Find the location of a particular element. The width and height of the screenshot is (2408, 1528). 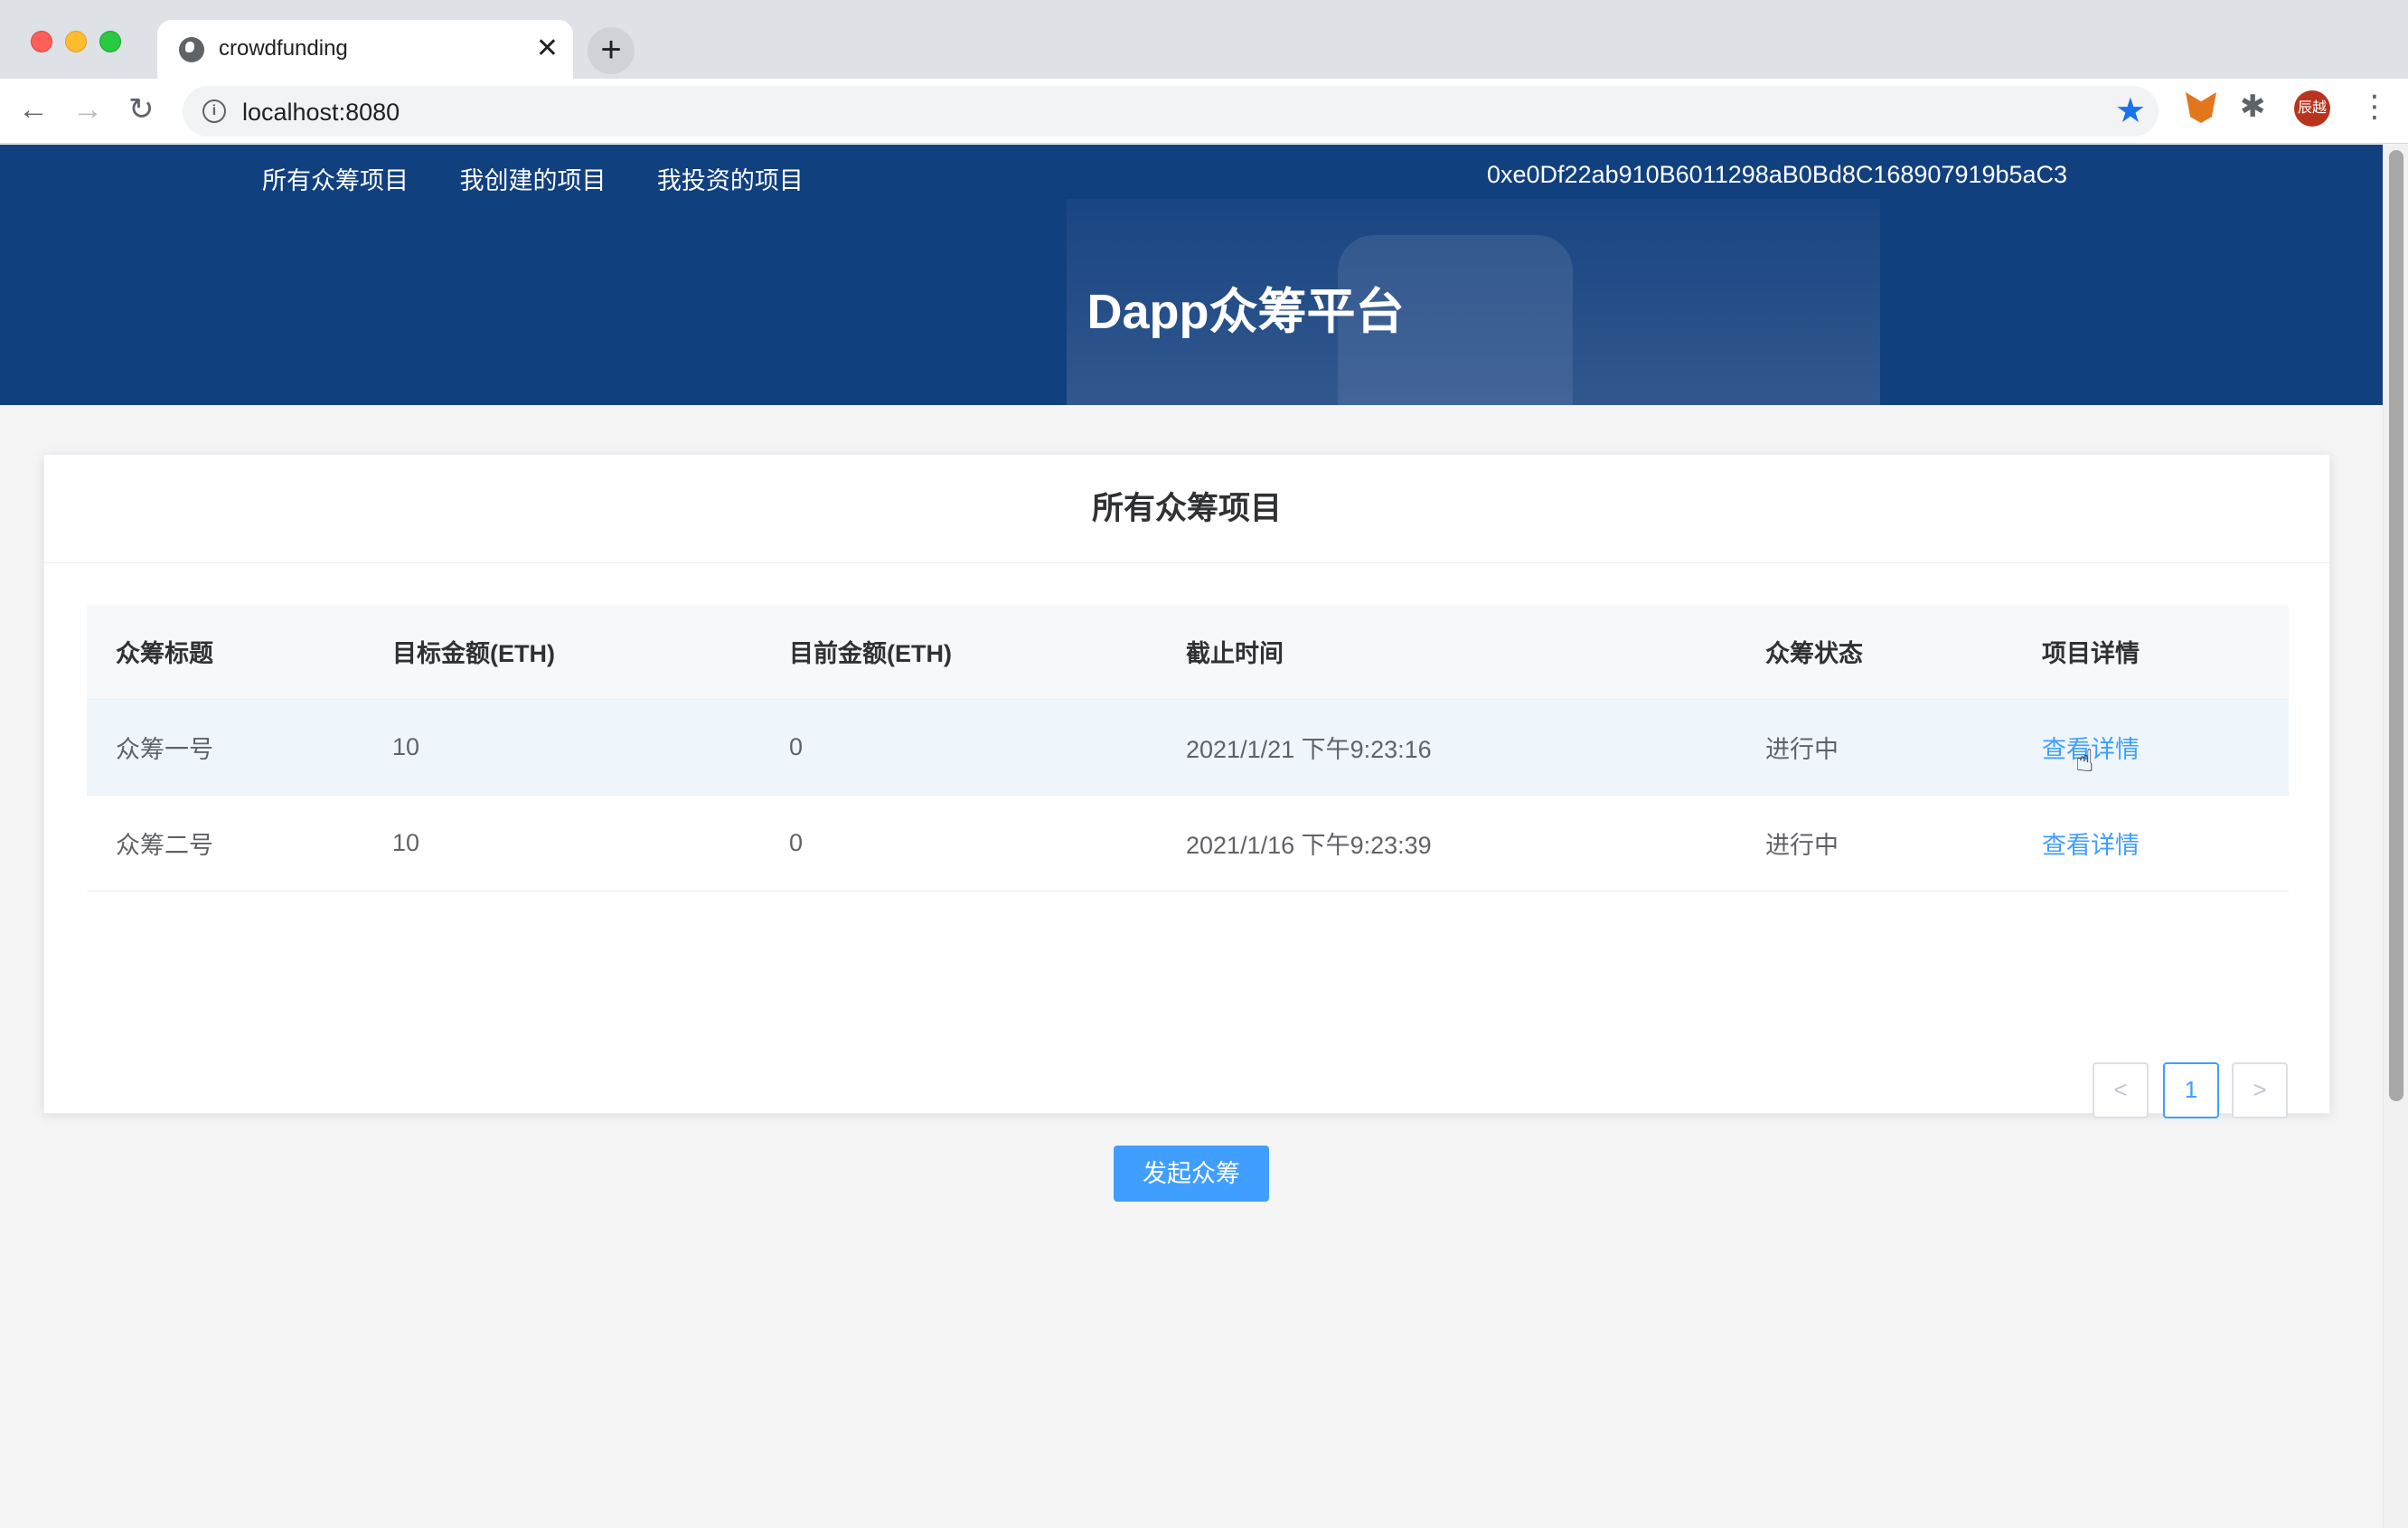

table-header-row: 众筹标题 目标金额(ETH) 目前金额(ETH) 截止时间 众筹状态 项目详情 is located at coordinates (1188, 652).